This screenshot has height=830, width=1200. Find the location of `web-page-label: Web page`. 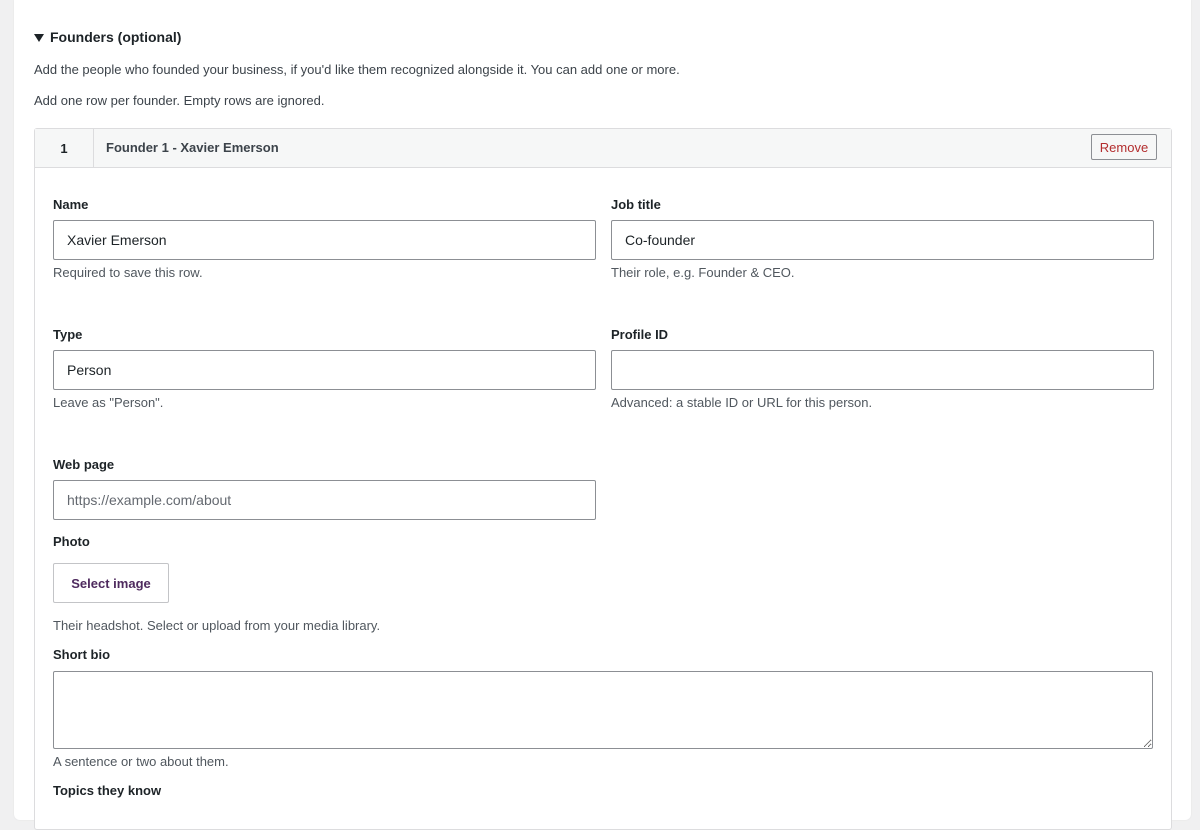

web-page-label: Web page is located at coordinates (84, 464).